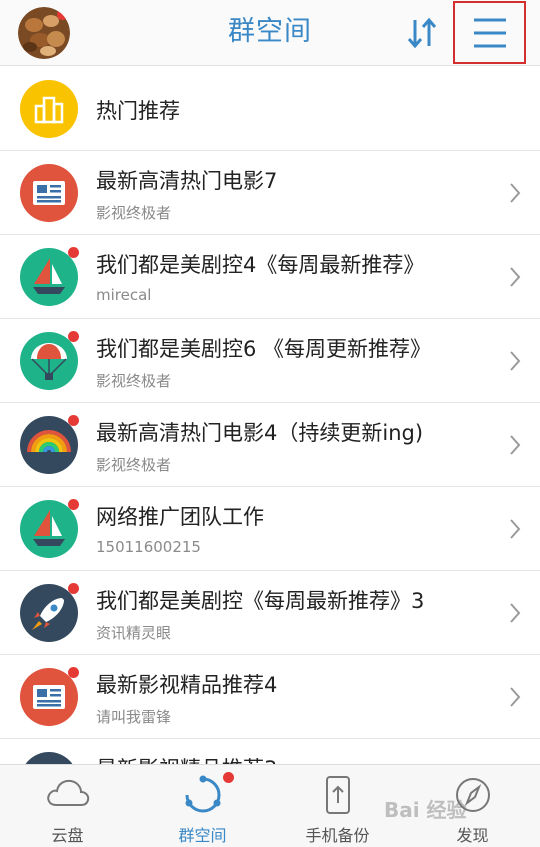 The width and height of the screenshot is (540, 847). Describe the element at coordinates (202, 835) in the screenshot. I see `tab-label: 群空间` at that location.